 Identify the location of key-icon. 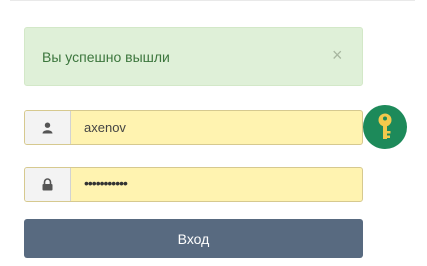
(385, 126).